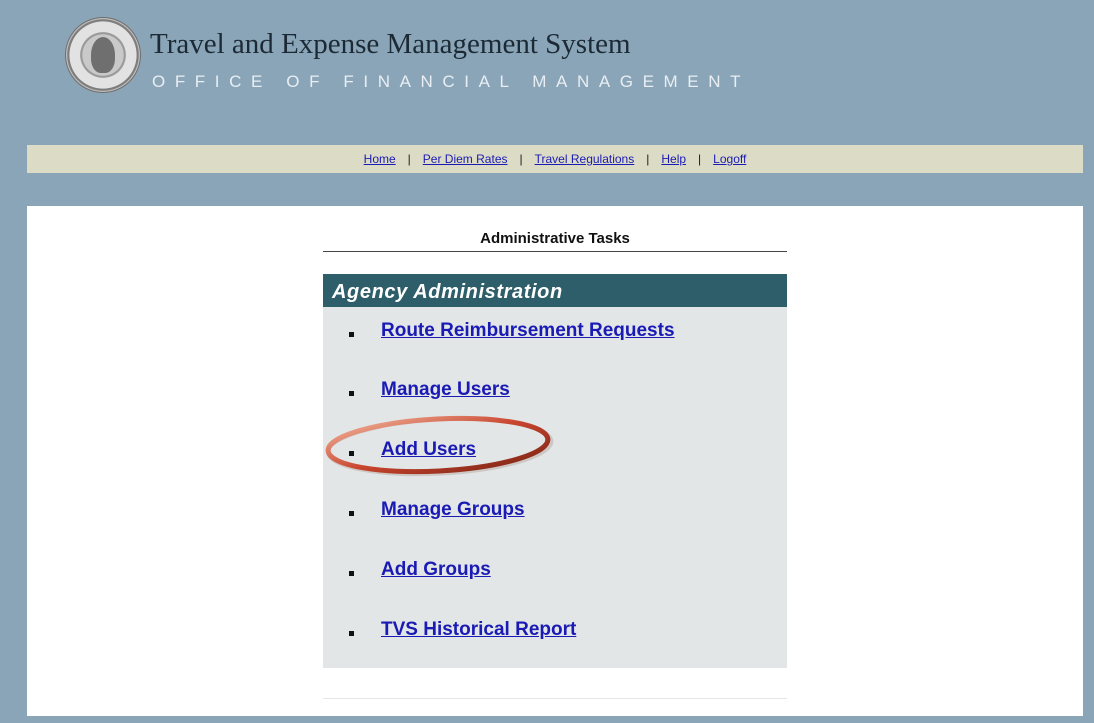 The height and width of the screenshot is (723, 1094). I want to click on manage-users-link: Manage Users, so click(445, 390).